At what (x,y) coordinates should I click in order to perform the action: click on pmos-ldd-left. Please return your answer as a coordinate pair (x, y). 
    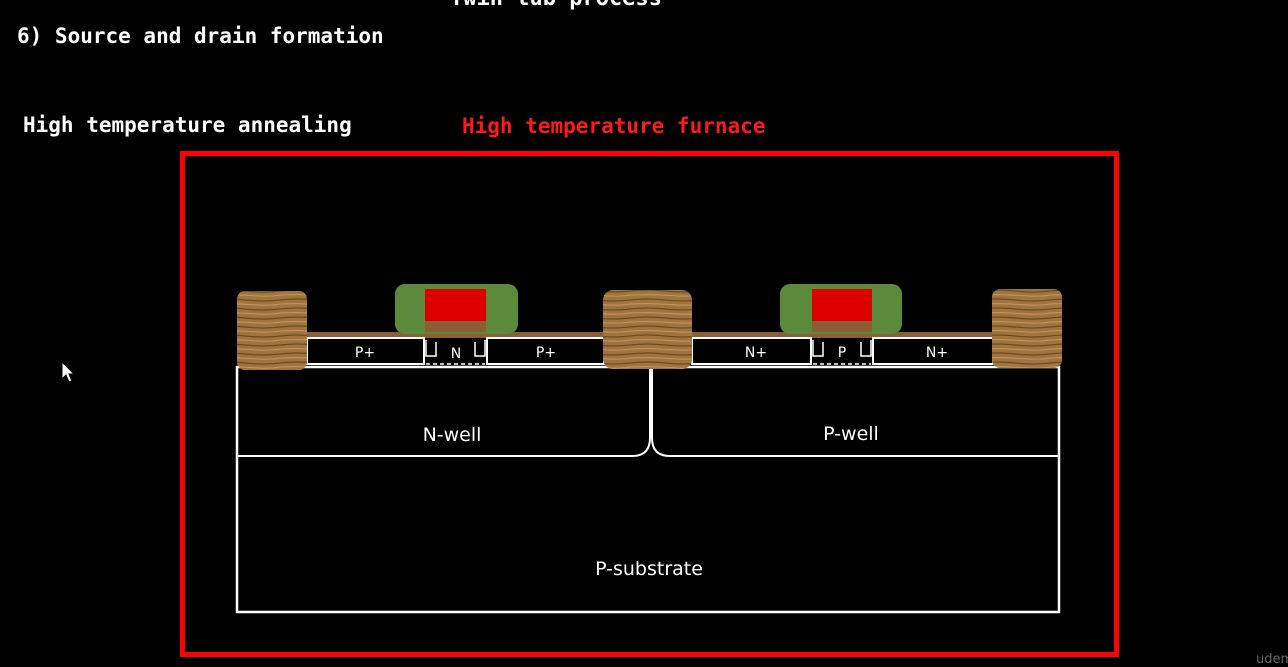
    Looking at the image, I should click on (431, 348).